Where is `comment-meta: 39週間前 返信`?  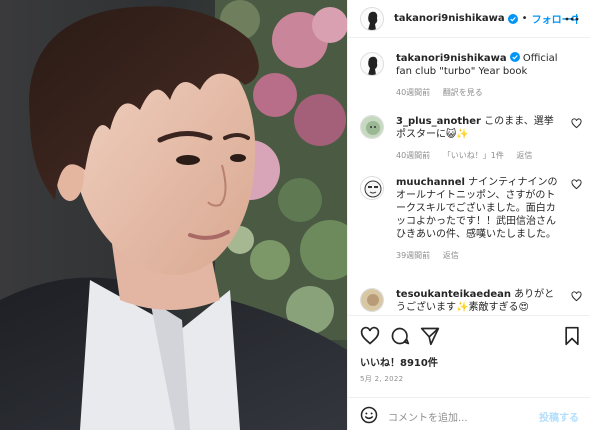
comment-meta: 39週間前 返信 is located at coordinates (479, 255).